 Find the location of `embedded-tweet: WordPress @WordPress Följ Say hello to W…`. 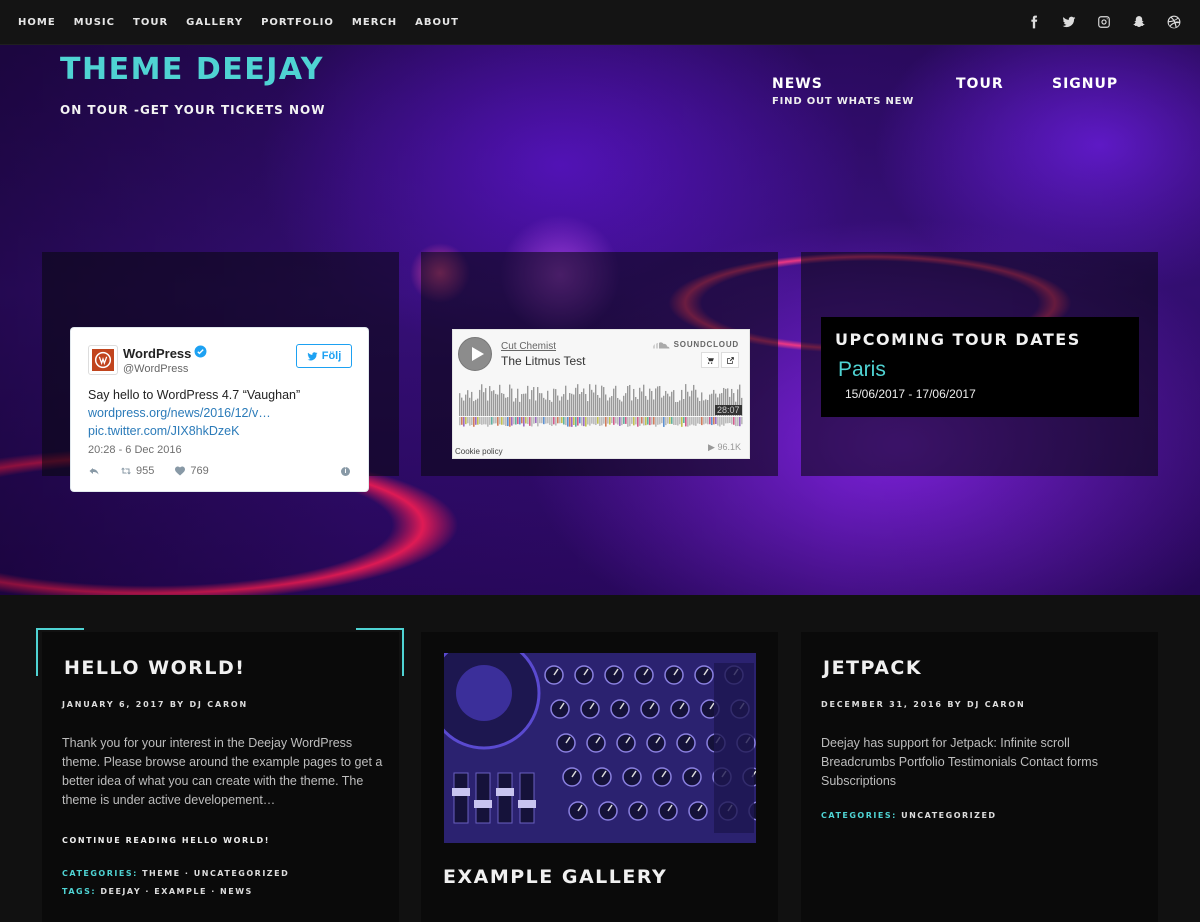

embedded-tweet: WordPress @WordPress Följ Say hello to W… is located at coordinates (219, 409).